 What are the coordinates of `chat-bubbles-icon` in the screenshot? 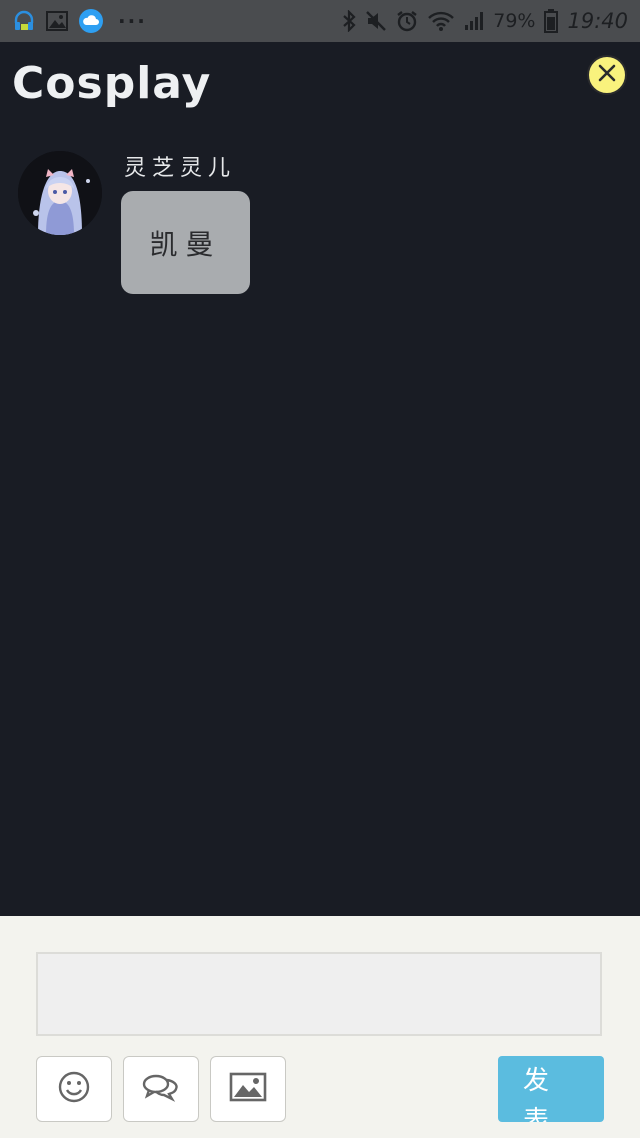 It's located at (161, 1089).